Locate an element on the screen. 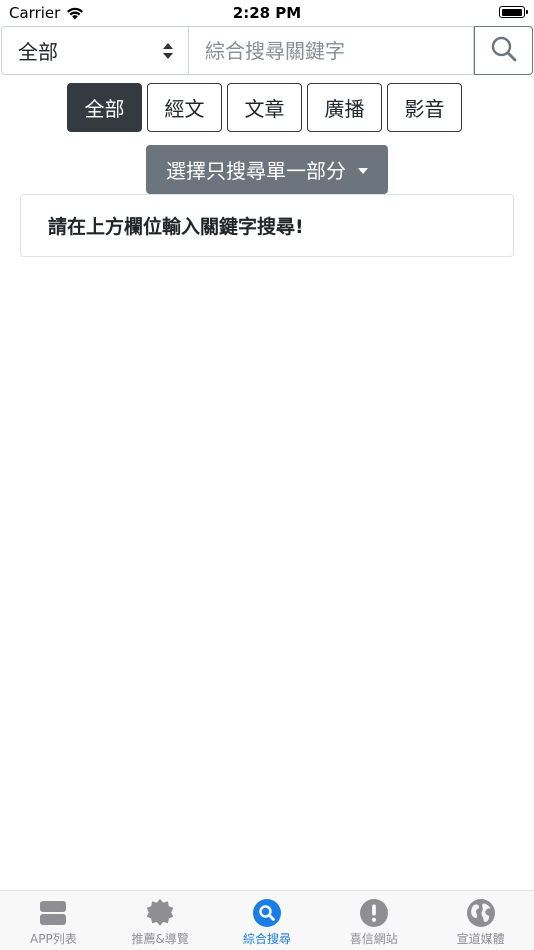  tab-search: 綜合搜尋 is located at coordinates (267, 920).